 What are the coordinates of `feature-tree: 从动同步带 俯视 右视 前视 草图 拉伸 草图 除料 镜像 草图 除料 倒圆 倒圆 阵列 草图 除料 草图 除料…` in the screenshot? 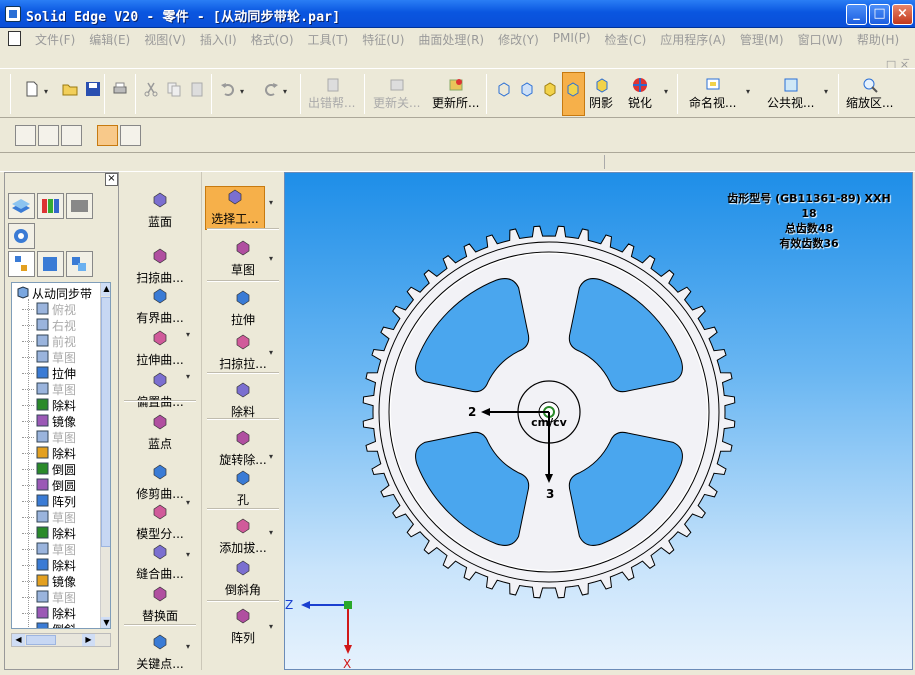 It's located at (61, 455).